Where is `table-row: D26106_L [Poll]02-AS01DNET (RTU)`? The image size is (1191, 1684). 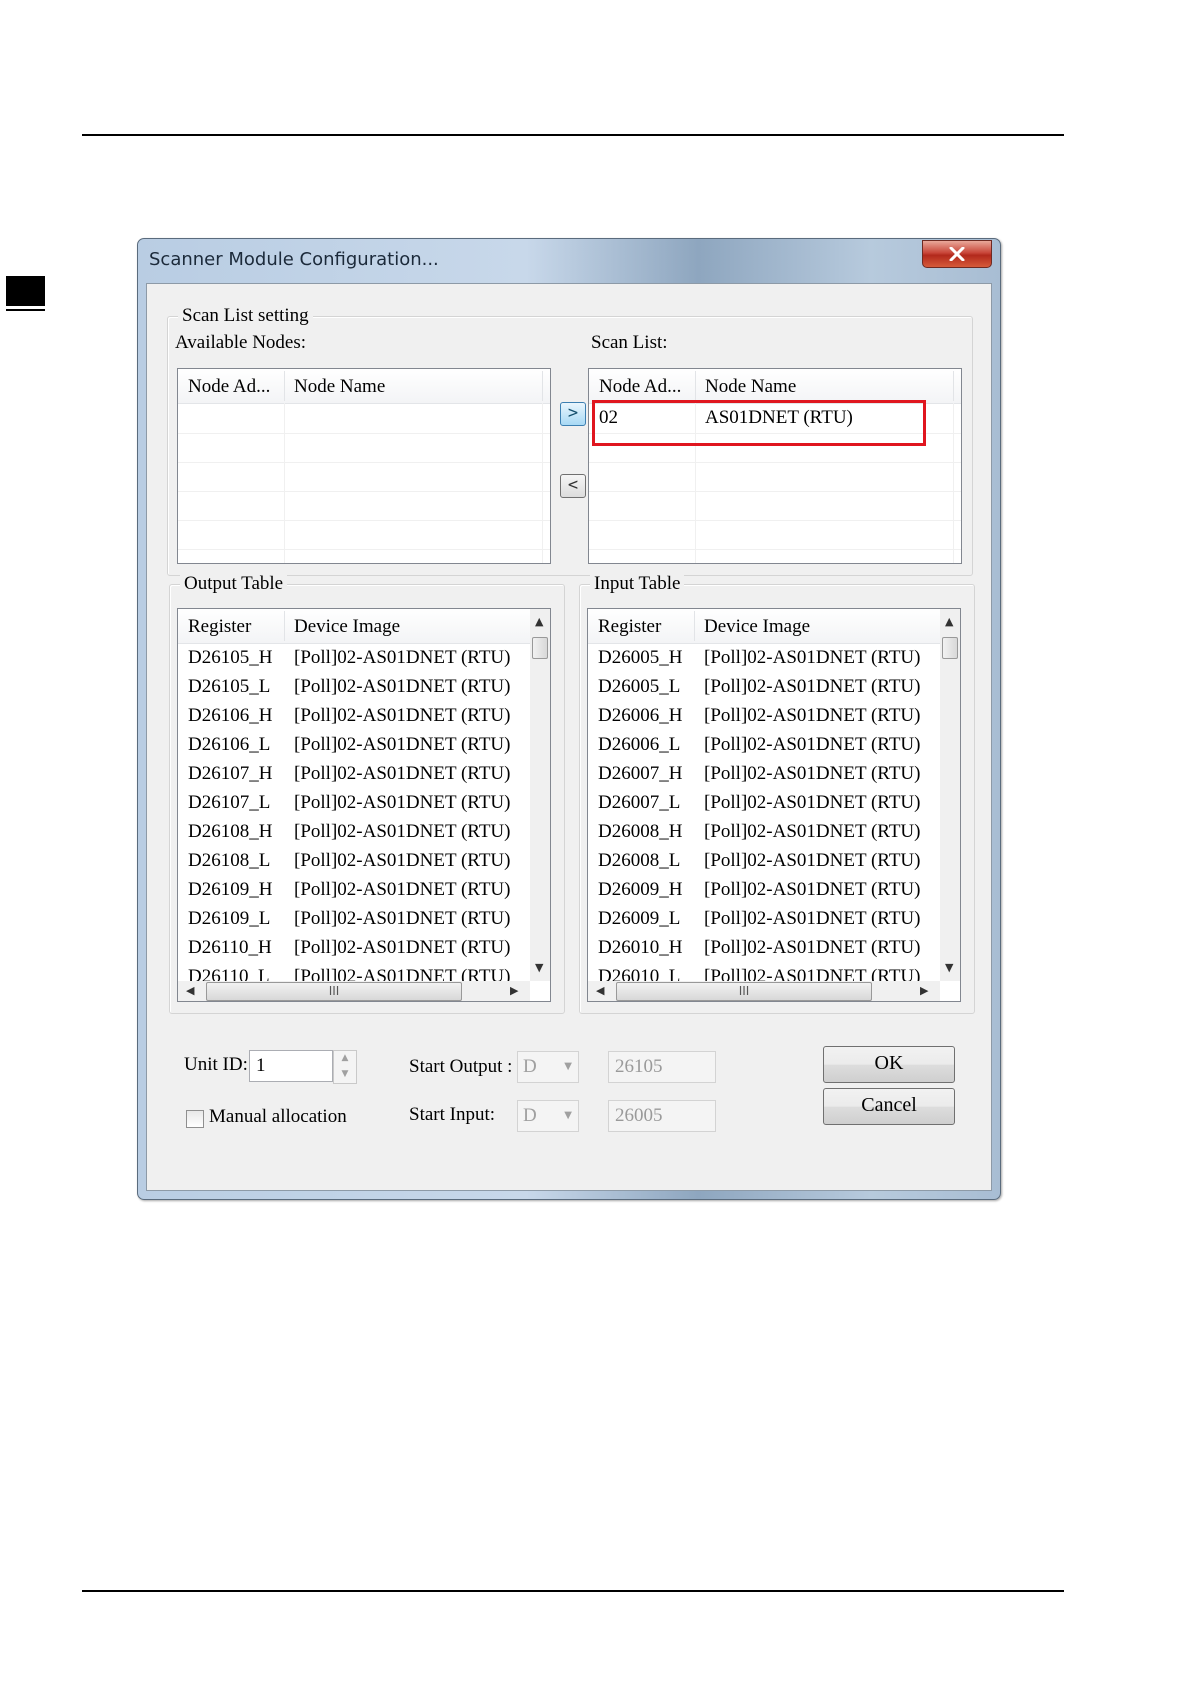 table-row: D26106_L [Poll]02-AS01DNET (RTU) is located at coordinates (354, 746).